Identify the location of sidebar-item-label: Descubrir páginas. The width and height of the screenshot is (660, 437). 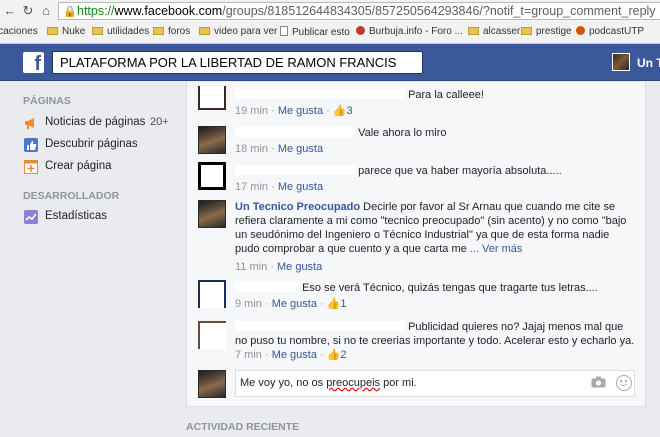
(91, 144).